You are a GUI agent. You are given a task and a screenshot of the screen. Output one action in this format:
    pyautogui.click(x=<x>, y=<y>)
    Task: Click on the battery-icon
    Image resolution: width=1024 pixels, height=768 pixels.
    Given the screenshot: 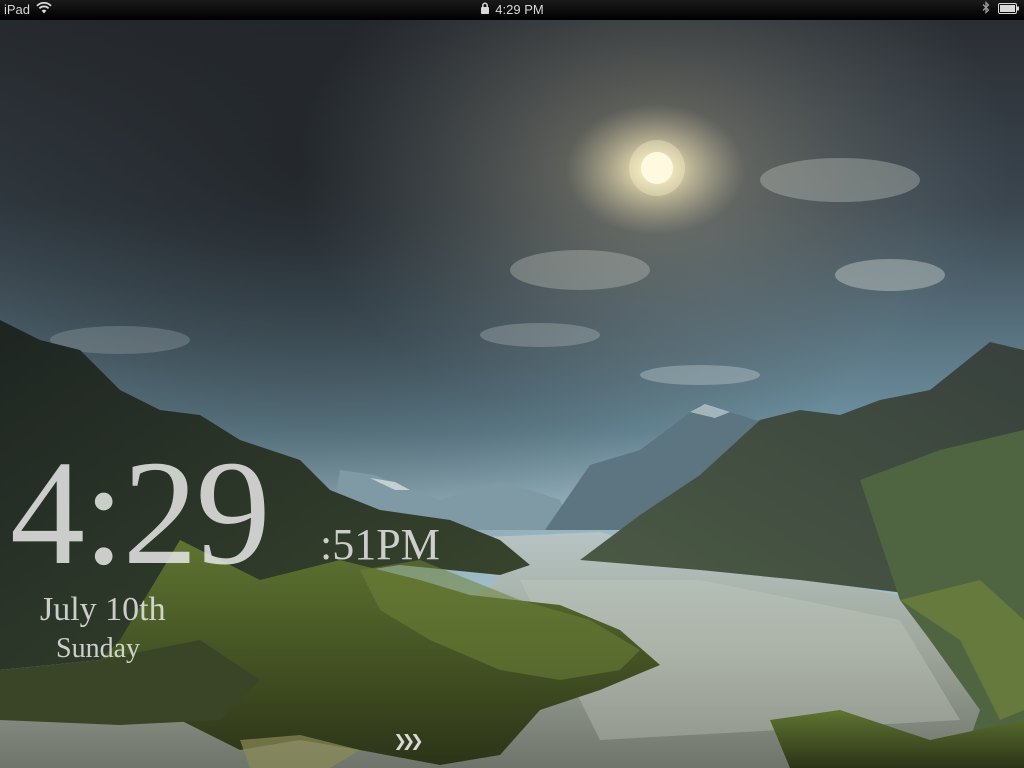 What is the action you would take?
    pyautogui.click(x=1009, y=10)
    